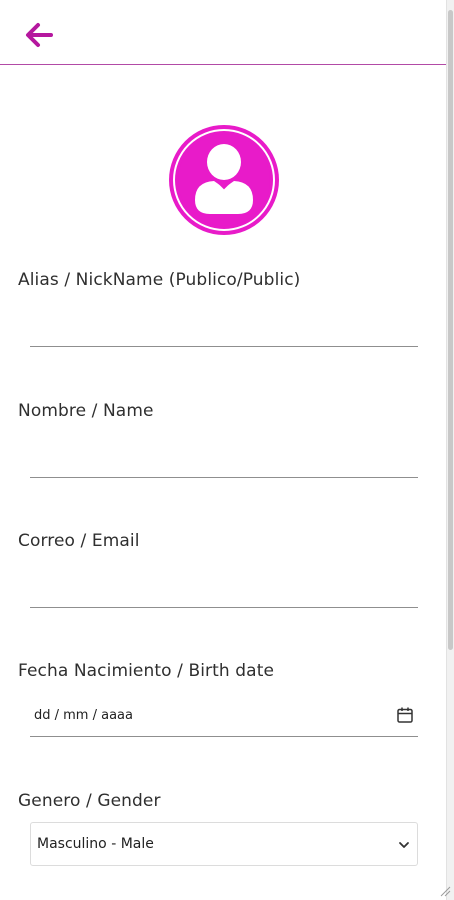  What do you see at coordinates (224, 592) in the screenshot?
I see `email-input` at bounding box center [224, 592].